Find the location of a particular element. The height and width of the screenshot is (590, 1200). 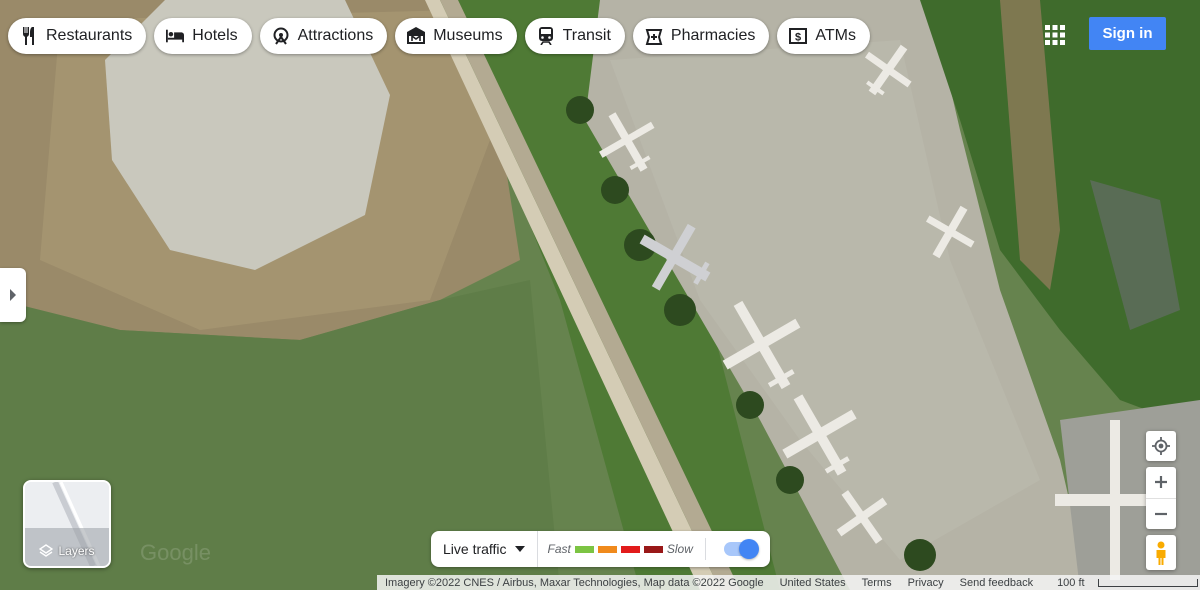

zoom-controls is located at coordinates (1161, 498).